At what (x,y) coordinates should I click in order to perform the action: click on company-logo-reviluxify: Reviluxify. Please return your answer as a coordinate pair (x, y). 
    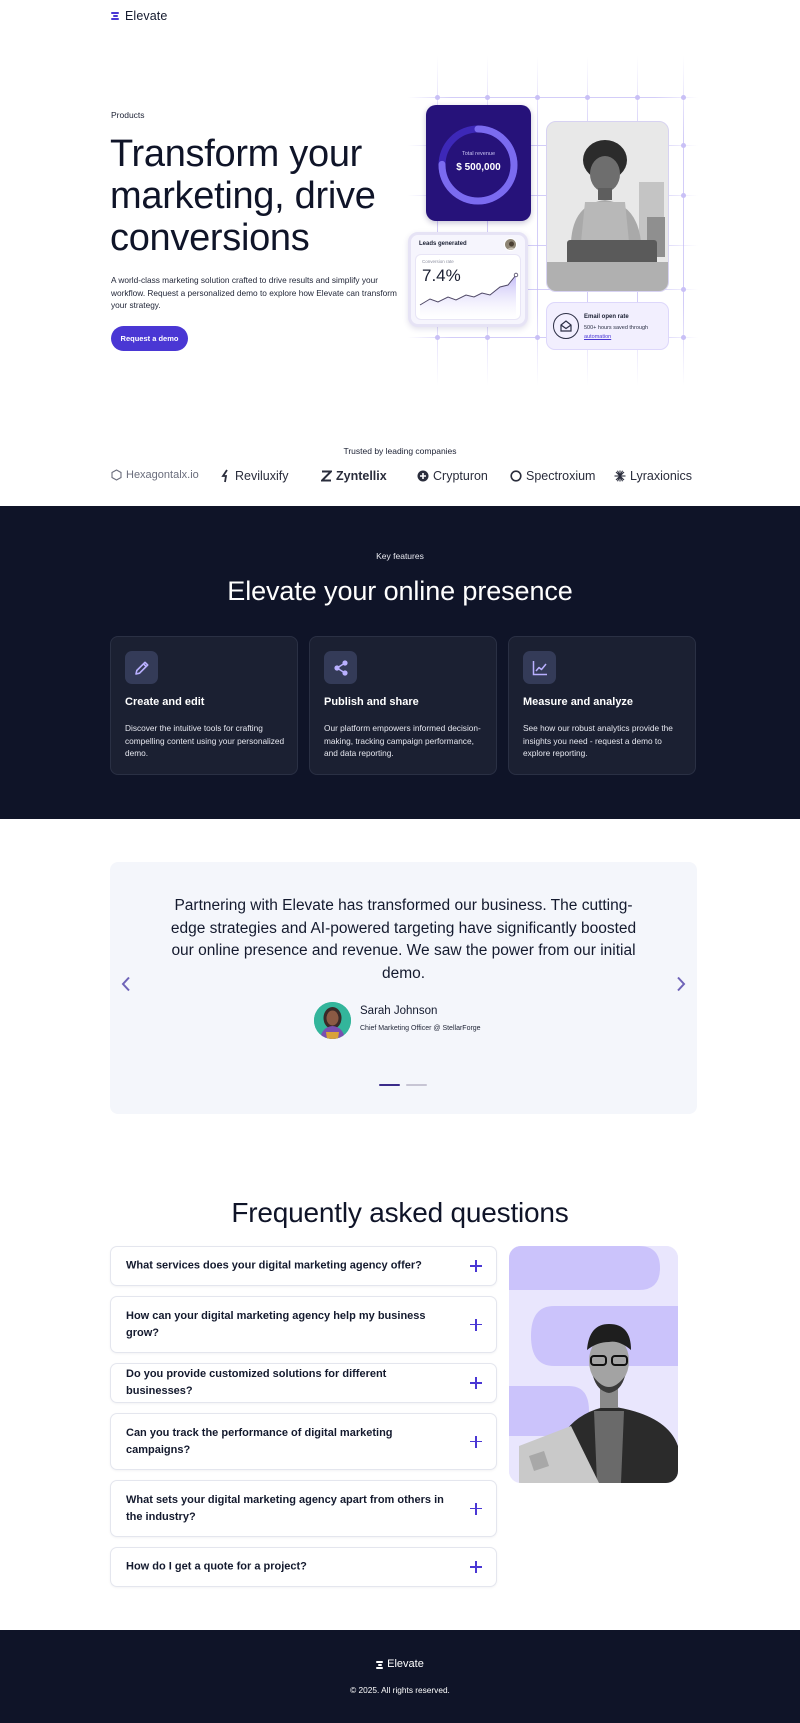
    Looking at the image, I should click on (255, 476).